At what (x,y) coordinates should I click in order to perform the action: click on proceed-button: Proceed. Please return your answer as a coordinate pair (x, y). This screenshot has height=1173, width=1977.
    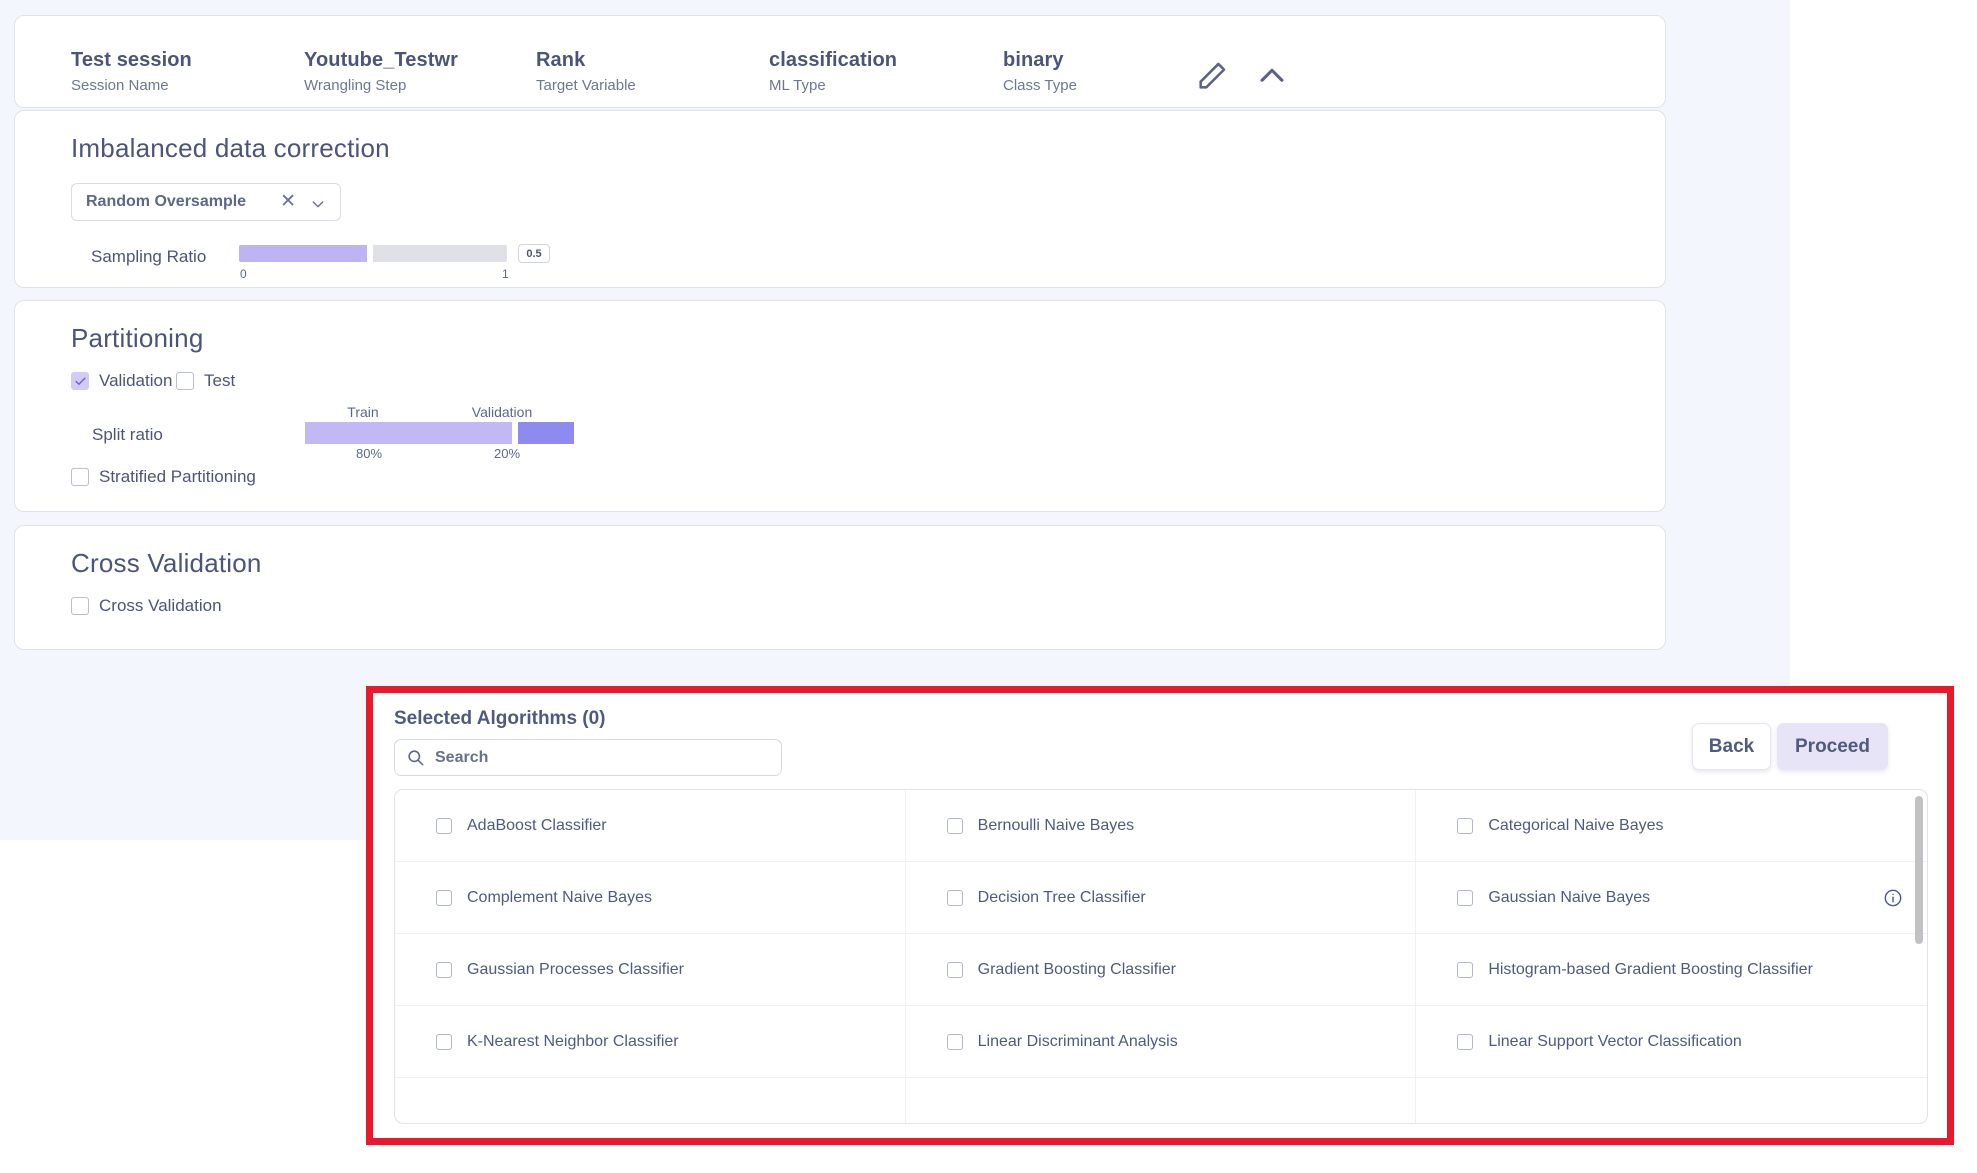
    Looking at the image, I should click on (1832, 746).